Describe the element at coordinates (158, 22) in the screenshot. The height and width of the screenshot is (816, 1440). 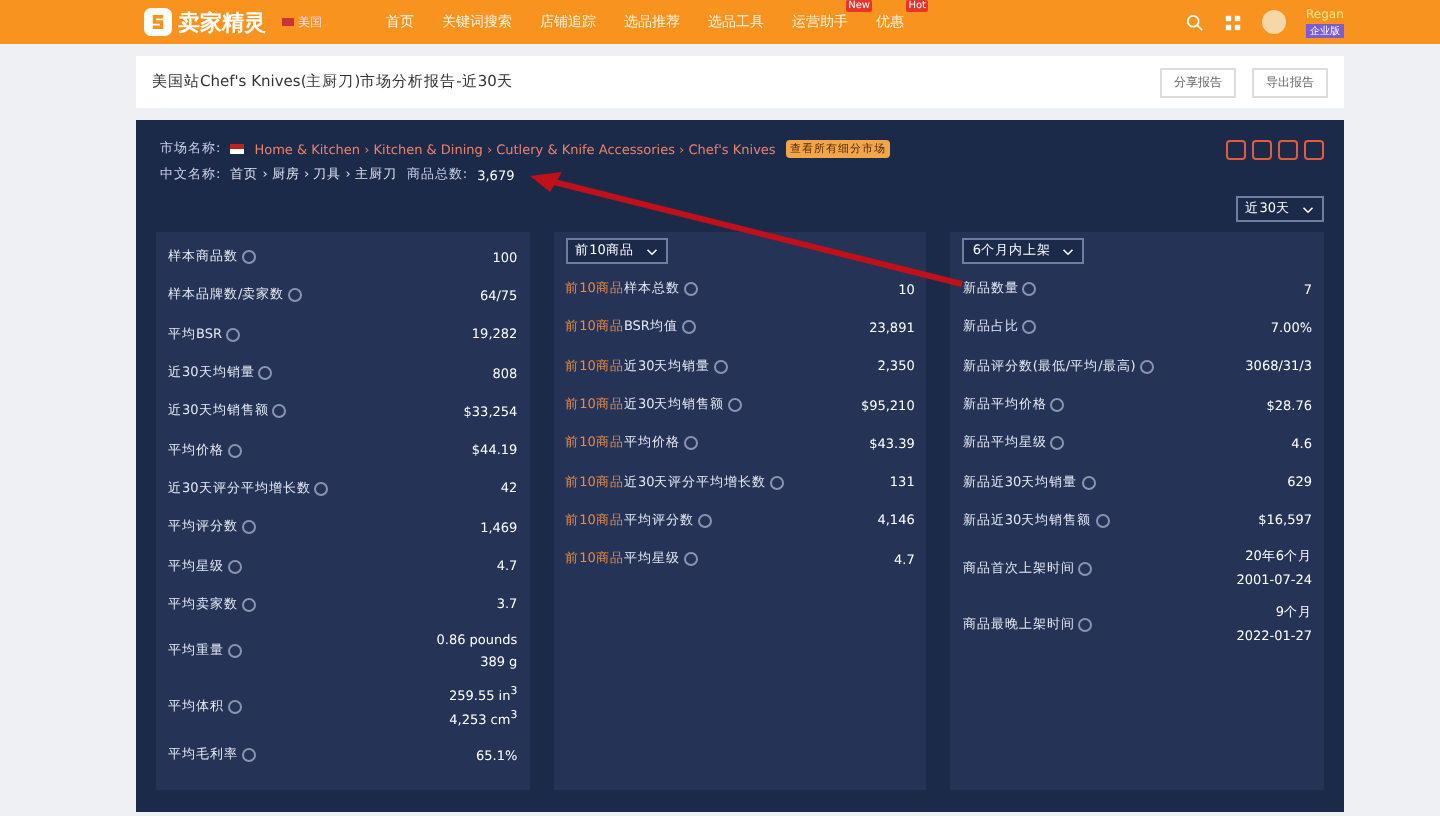
I see `logo-icon` at that location.